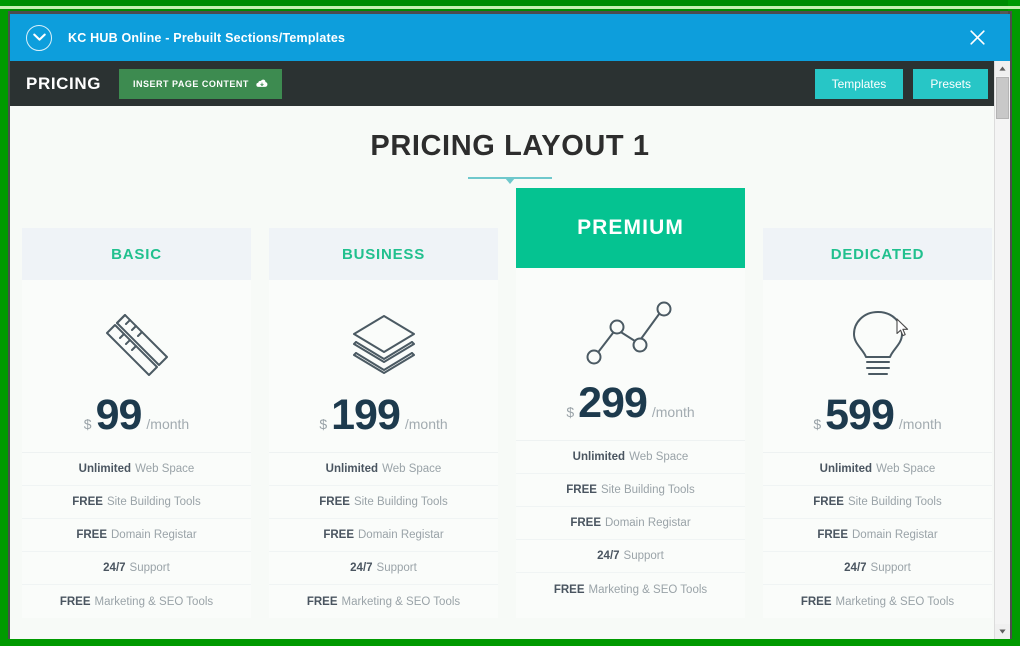 This screenshot has height=646, width=1020. Describe the element at coordinates (977, 38) in the screenshot. I see `close-icon` at that location.